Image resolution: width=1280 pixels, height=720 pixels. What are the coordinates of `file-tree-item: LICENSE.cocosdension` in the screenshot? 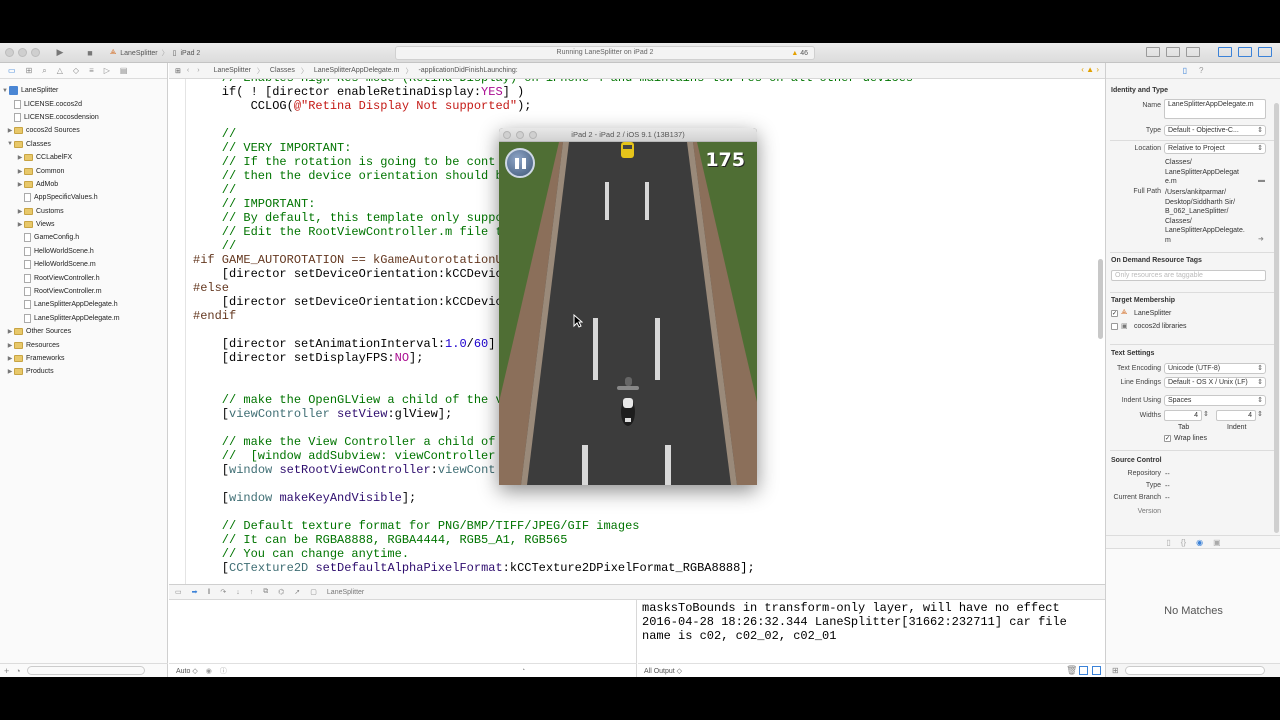 It's located at (84, 117).